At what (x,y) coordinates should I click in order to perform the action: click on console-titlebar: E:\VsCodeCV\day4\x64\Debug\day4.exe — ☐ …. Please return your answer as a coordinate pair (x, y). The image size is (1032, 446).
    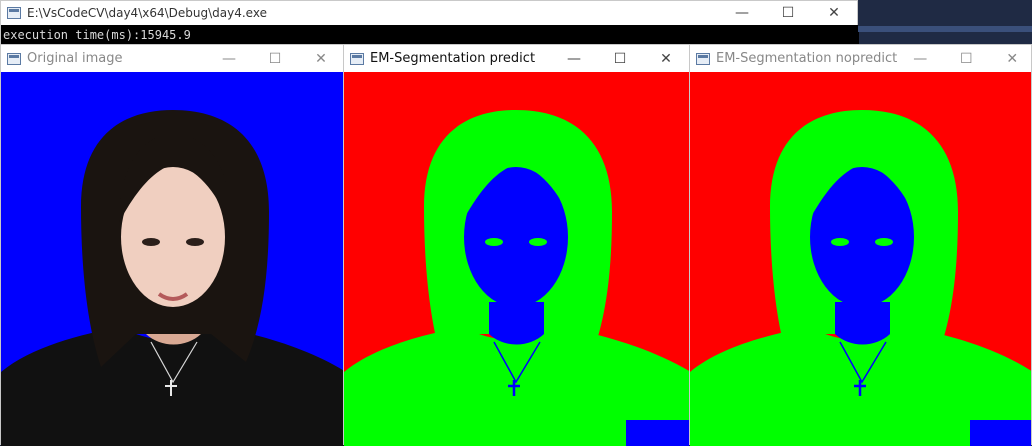
    Looking at the image, I should click on (429, 13).